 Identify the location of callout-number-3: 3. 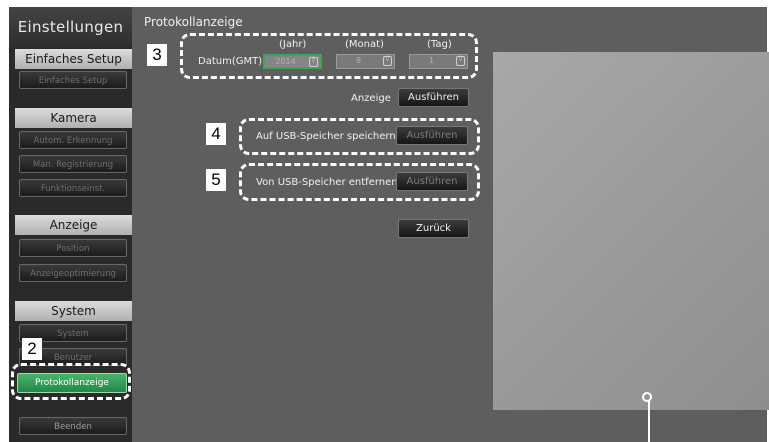
(157, 55).